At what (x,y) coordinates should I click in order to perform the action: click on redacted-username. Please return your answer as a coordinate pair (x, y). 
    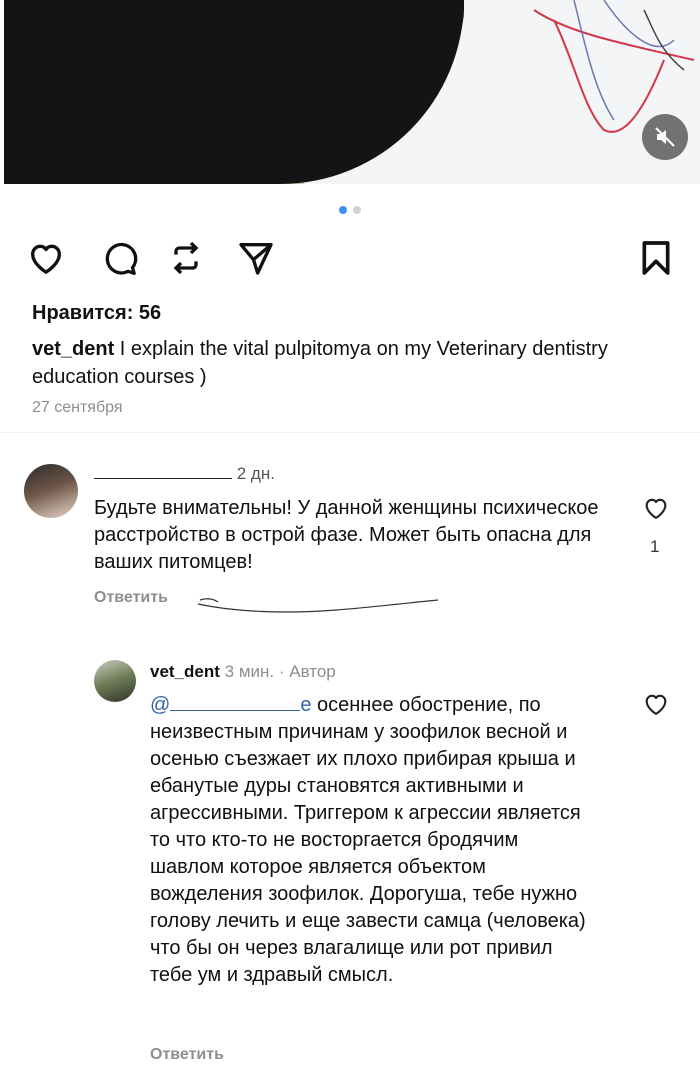
    Looking at the image, I should click on (163, 471).